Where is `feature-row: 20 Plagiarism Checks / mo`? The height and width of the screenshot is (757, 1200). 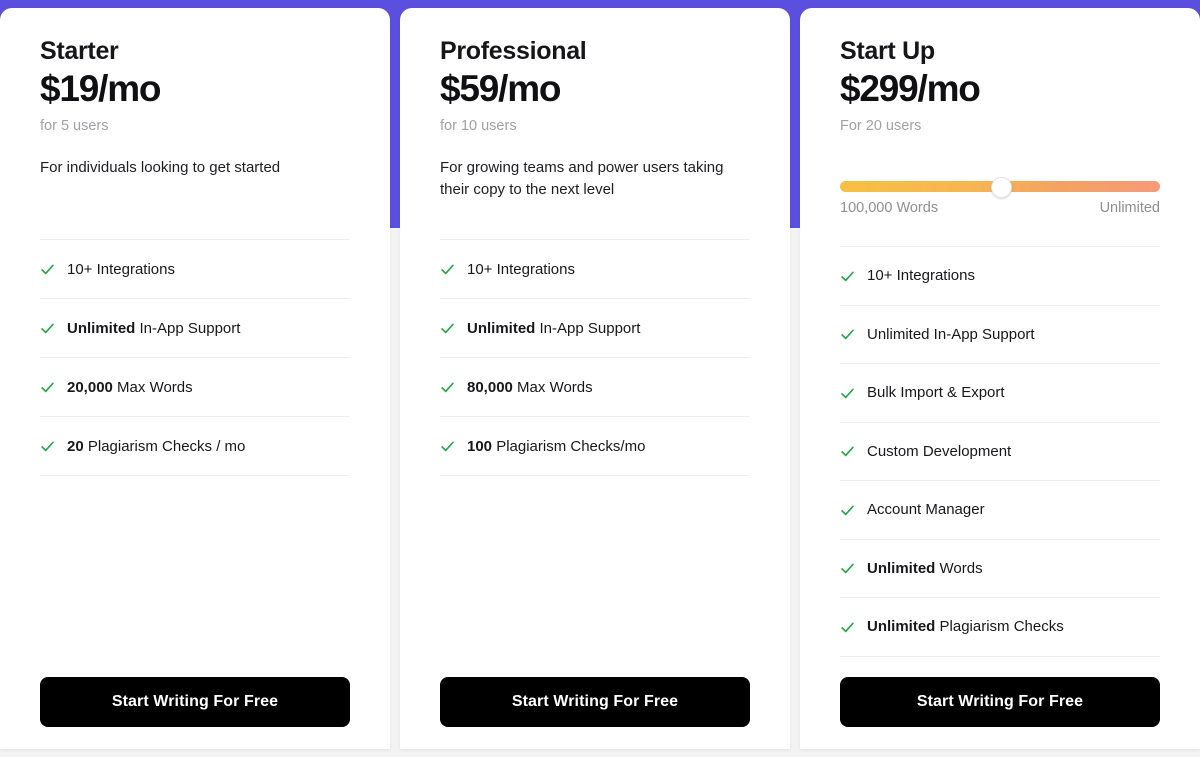 feature-row: 20 Plagiarism Checks / mo is located at coordinates (195, 447).